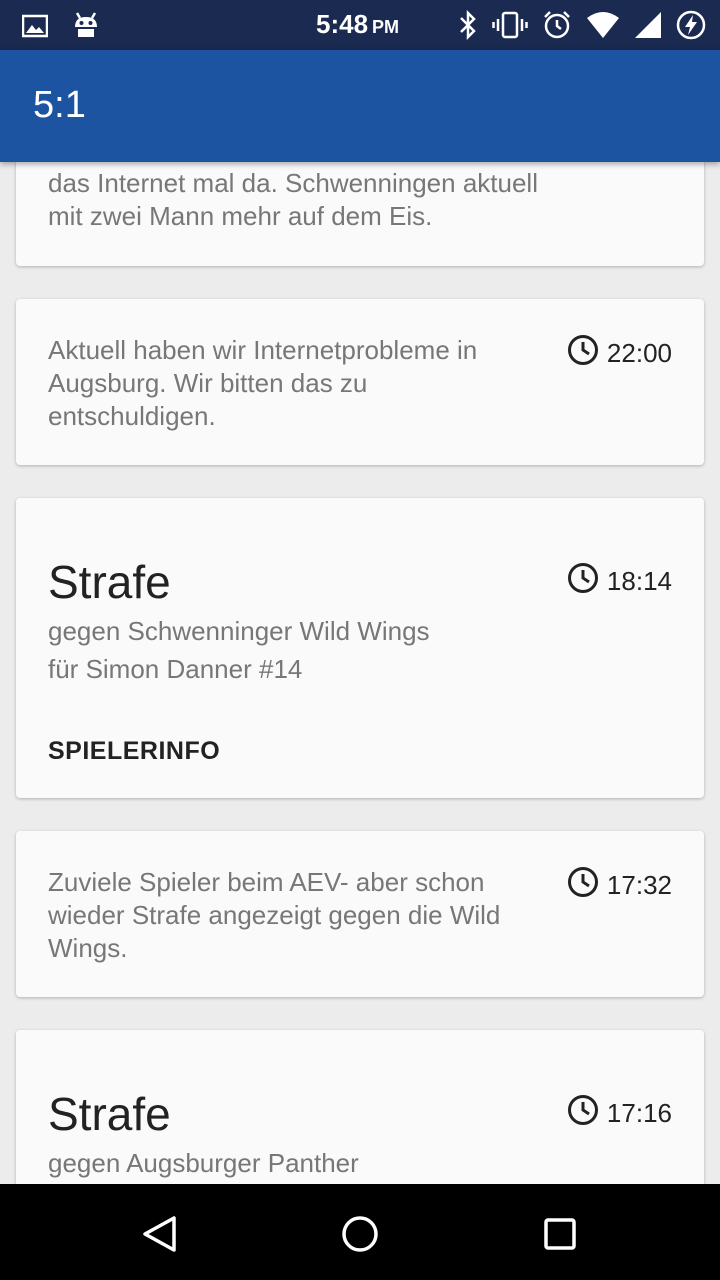 The width and height of the screenshot is (720, 1280). Describe the element at coordinates (510, 27) in the screenshot. I see `vibrate-icon` at that location.